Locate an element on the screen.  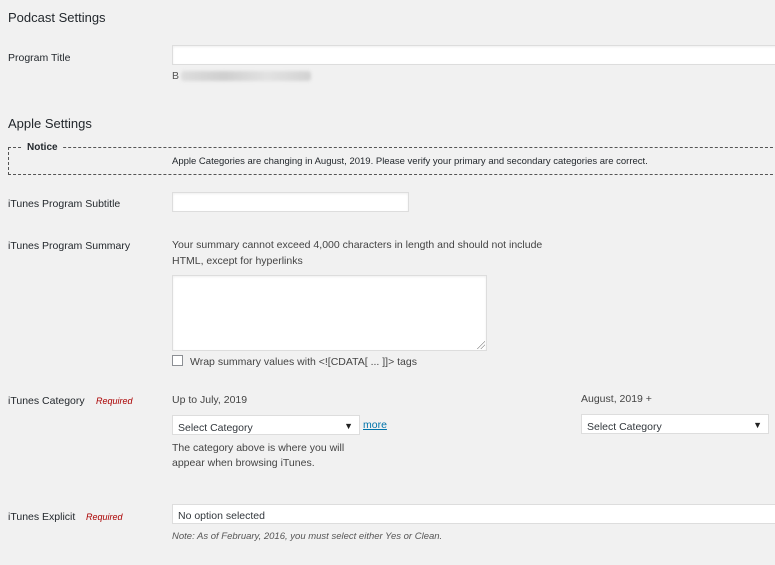
program-title-hint: B is located at coordinates (242, 76).